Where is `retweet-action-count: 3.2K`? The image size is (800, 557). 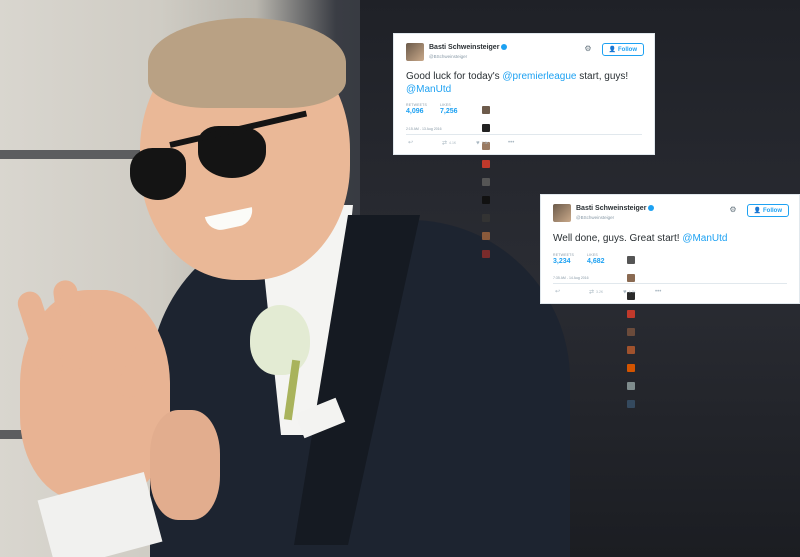 retweet-action-count: 3.2K is located at coordinates (600, 292).